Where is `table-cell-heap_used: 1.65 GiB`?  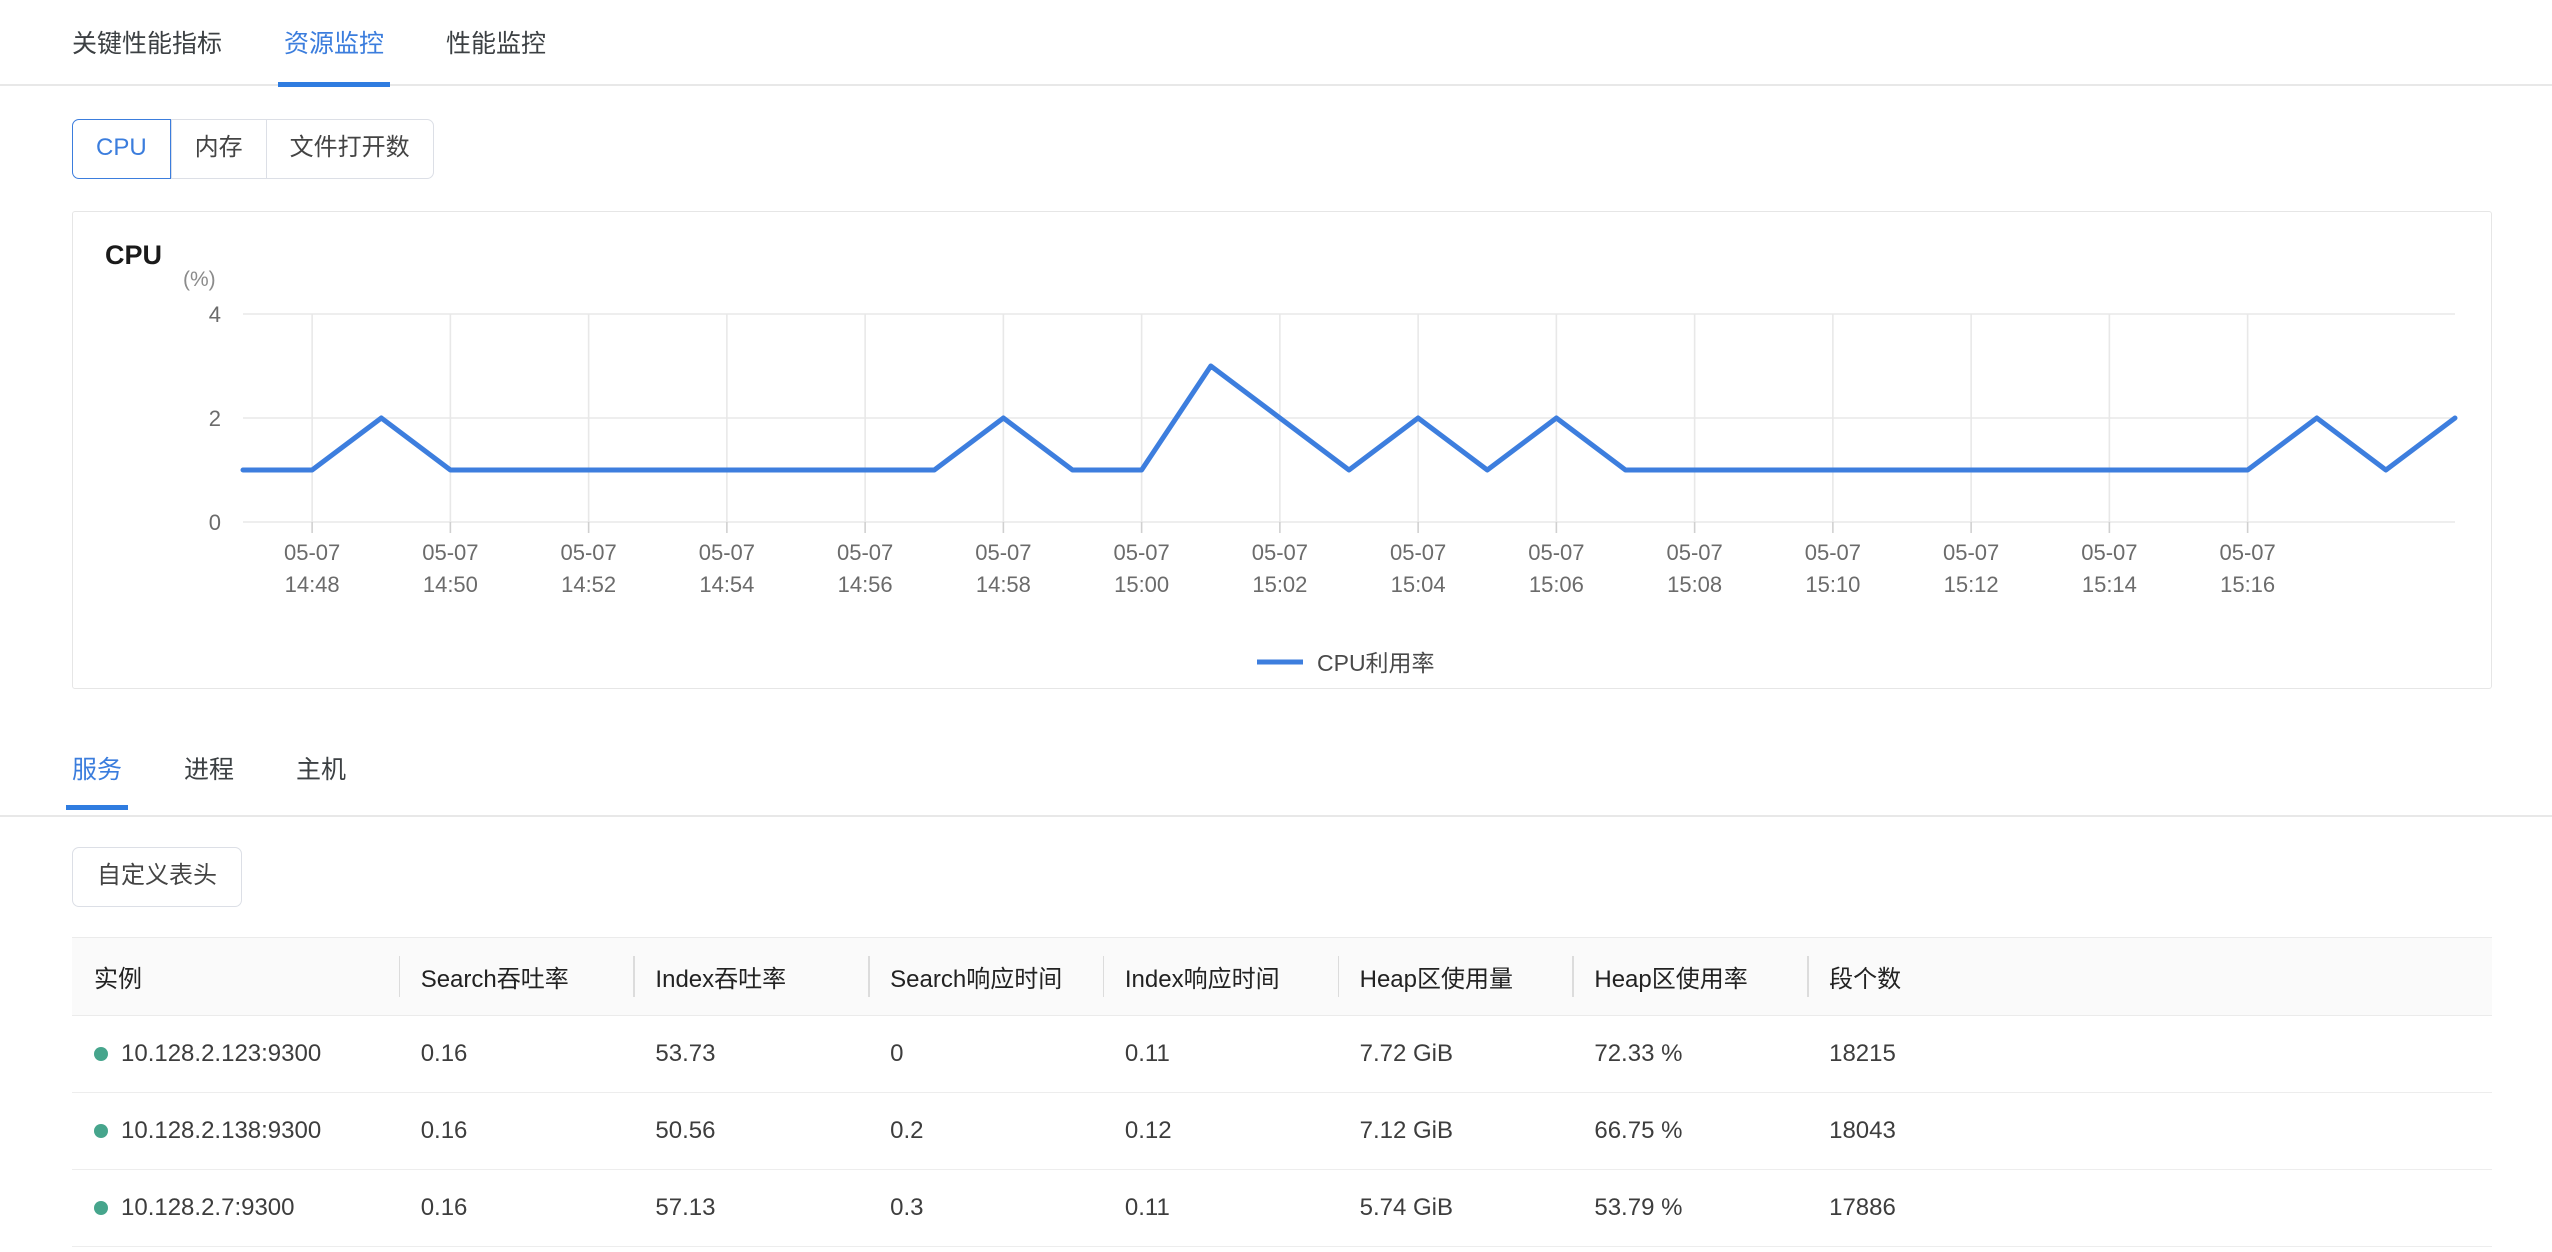
table-cell-heap_used: 1.65 GiB is located at coordinates (1455, 1249).